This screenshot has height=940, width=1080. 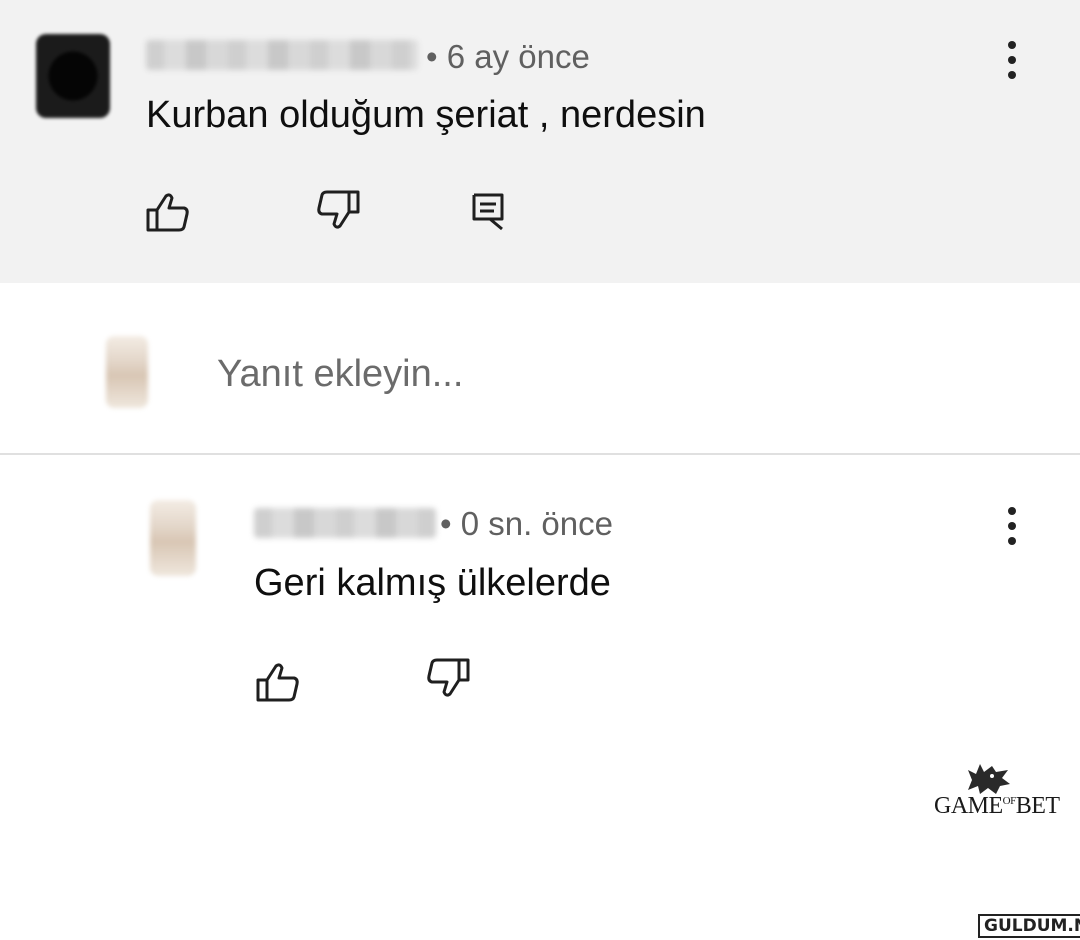 I want to click on site-watermark: GULDUM.NET, so click(x=1029, y=926).